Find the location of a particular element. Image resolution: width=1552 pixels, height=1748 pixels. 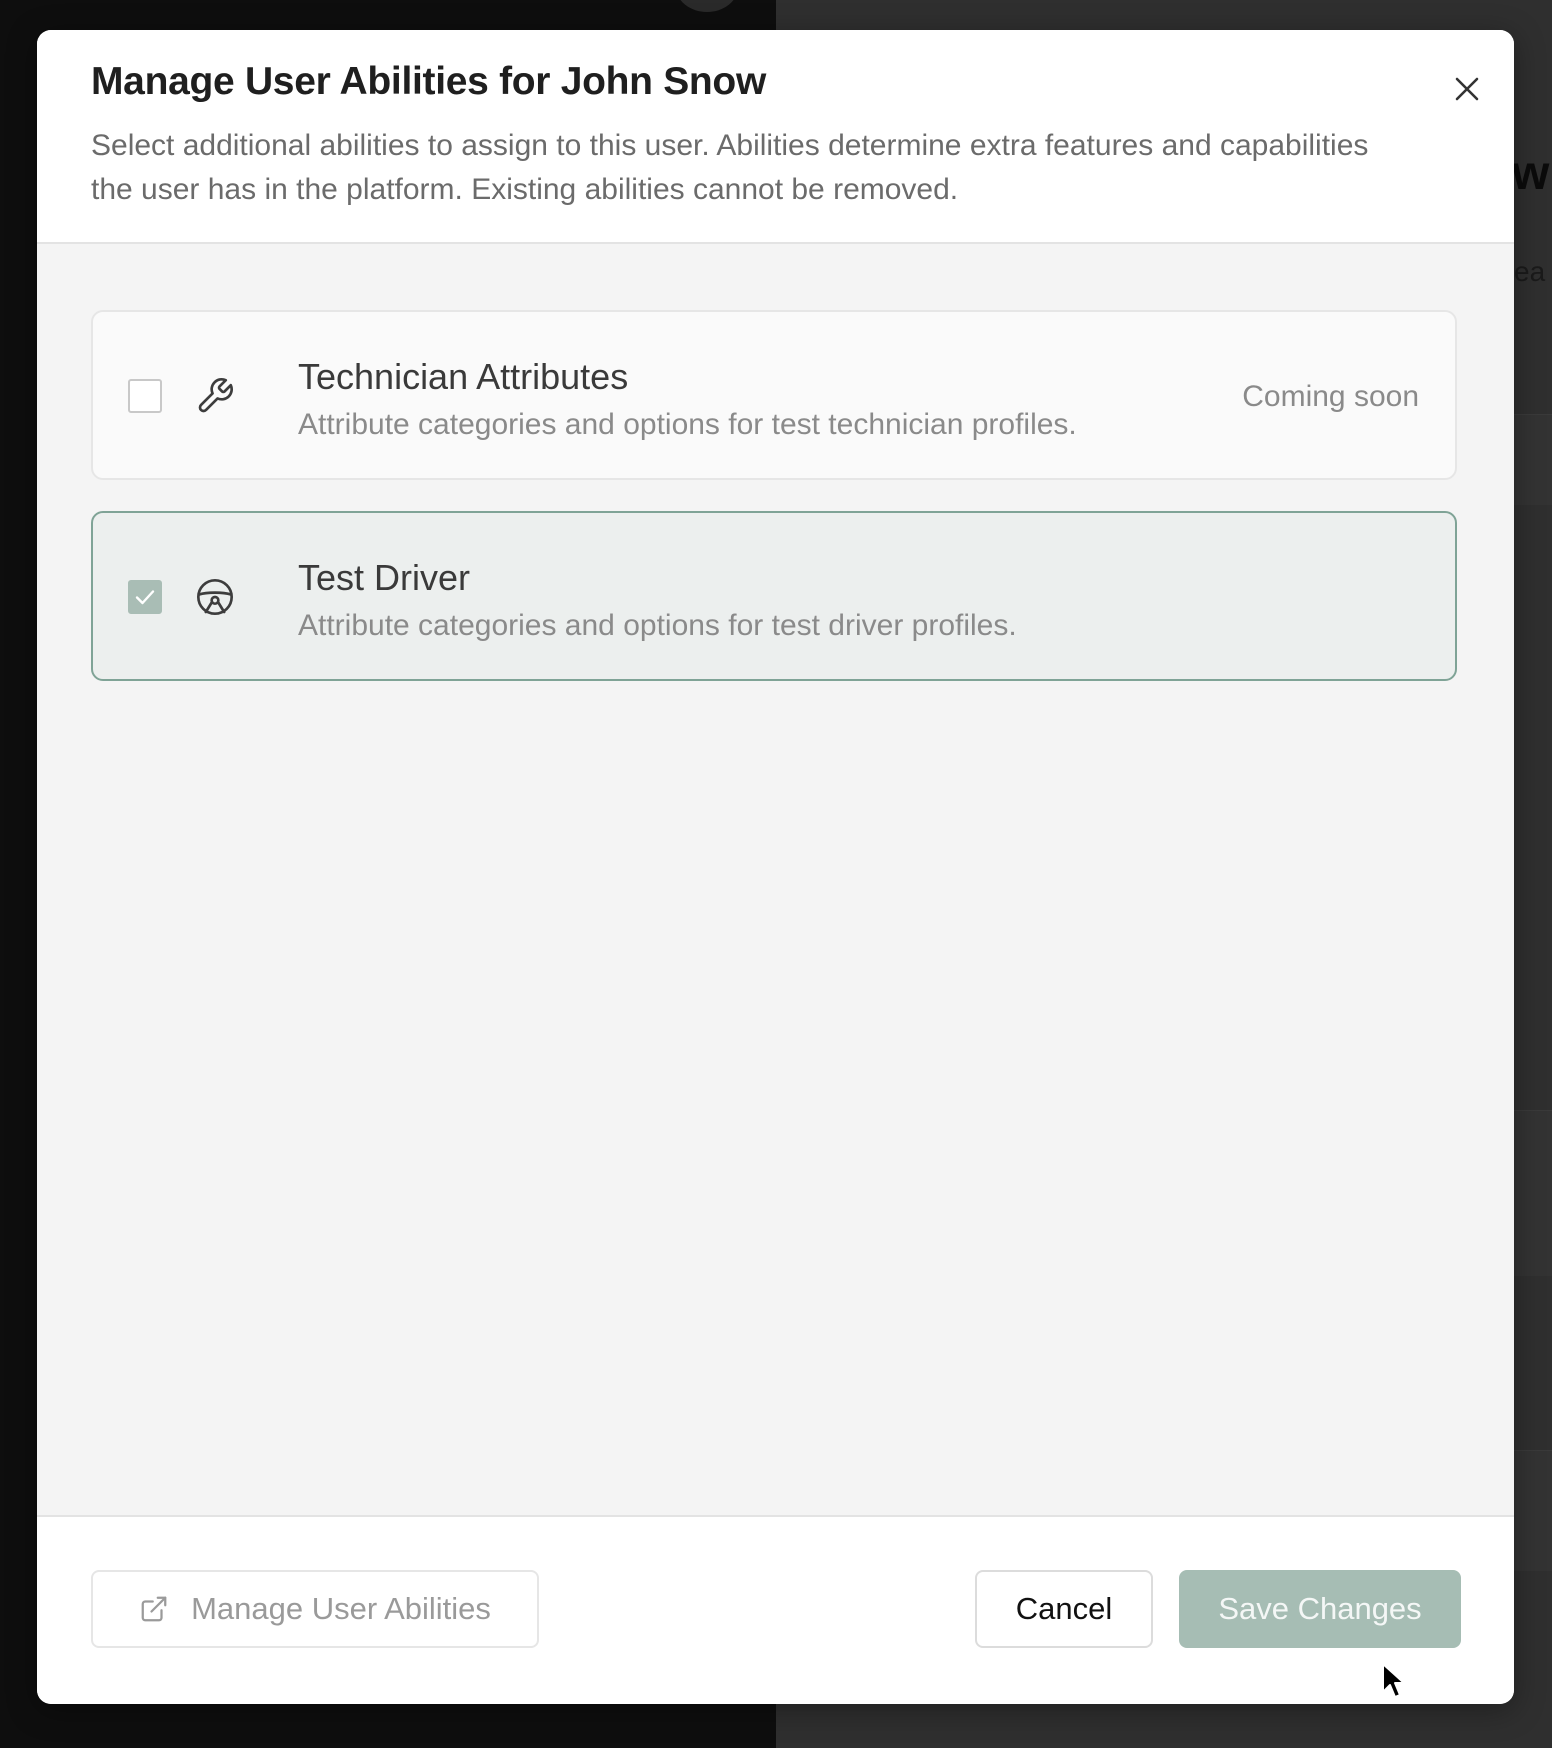

save-changes-button: Save Changes is located at coordinates (1320, 1609).